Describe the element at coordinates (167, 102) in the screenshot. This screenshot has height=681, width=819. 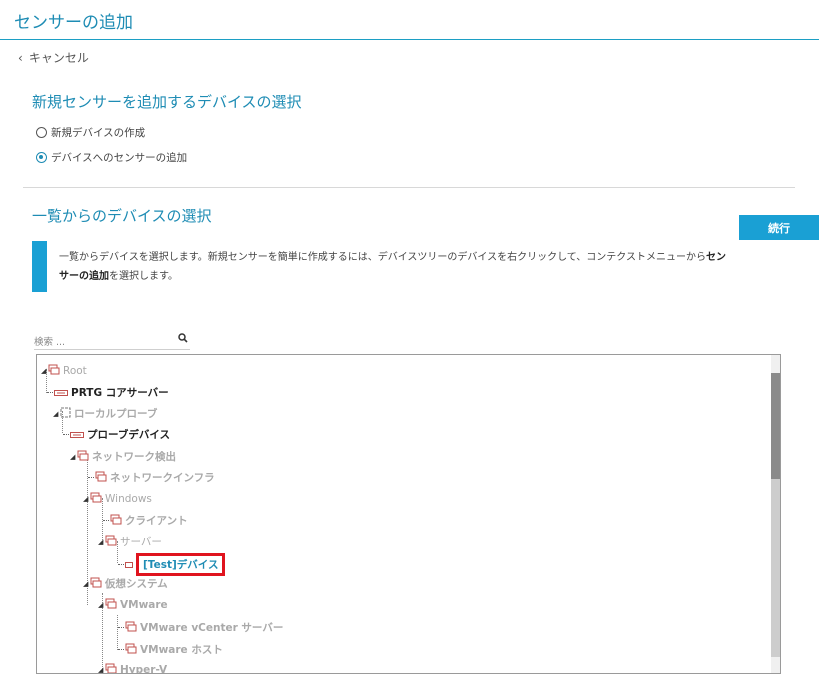
I see `section-title-select-device: 新規センサーを追加するデバイスの選択` at that location.